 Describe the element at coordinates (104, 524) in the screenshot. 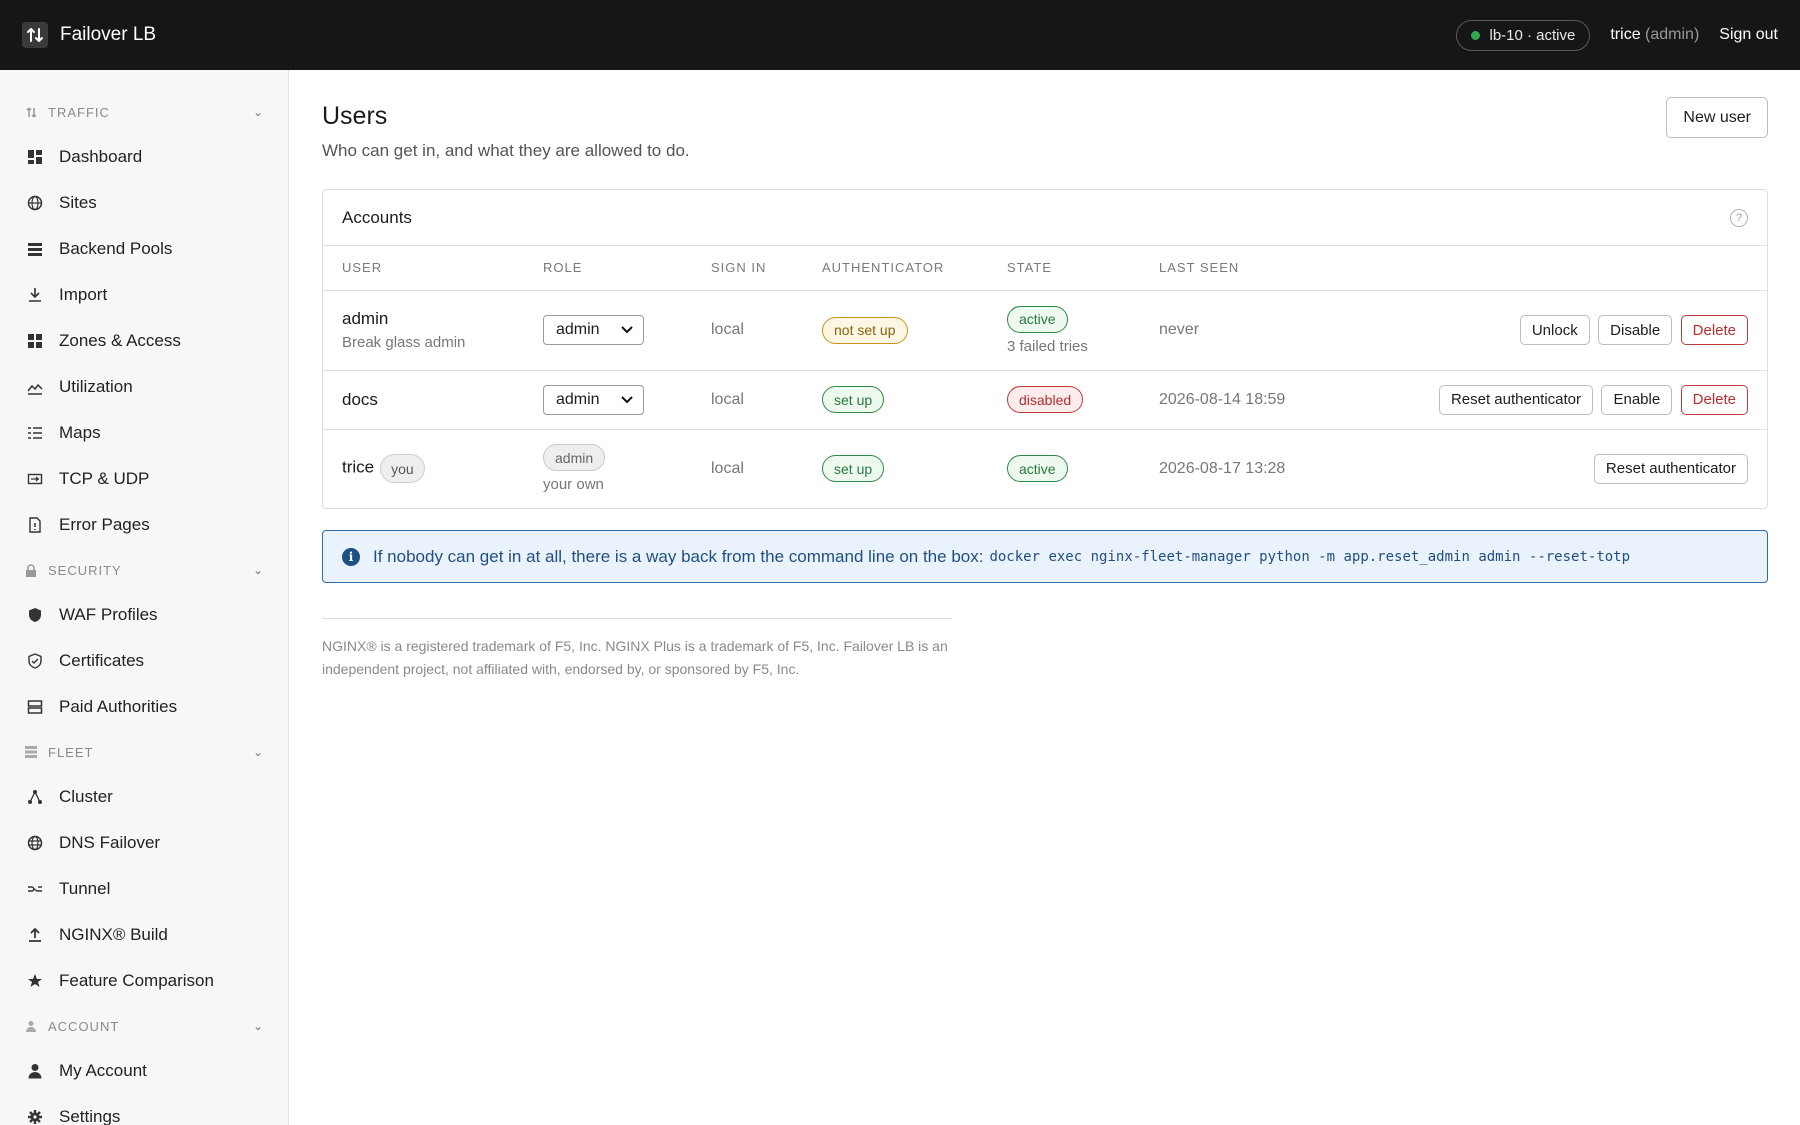

I see `sidebar-item-label: Error Pages` at that location.